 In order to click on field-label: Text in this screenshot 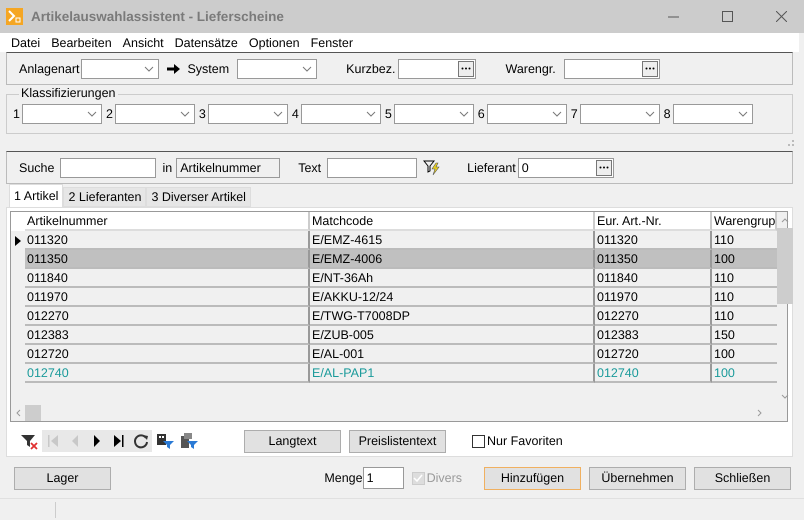, I will do `click(310, 167)`.